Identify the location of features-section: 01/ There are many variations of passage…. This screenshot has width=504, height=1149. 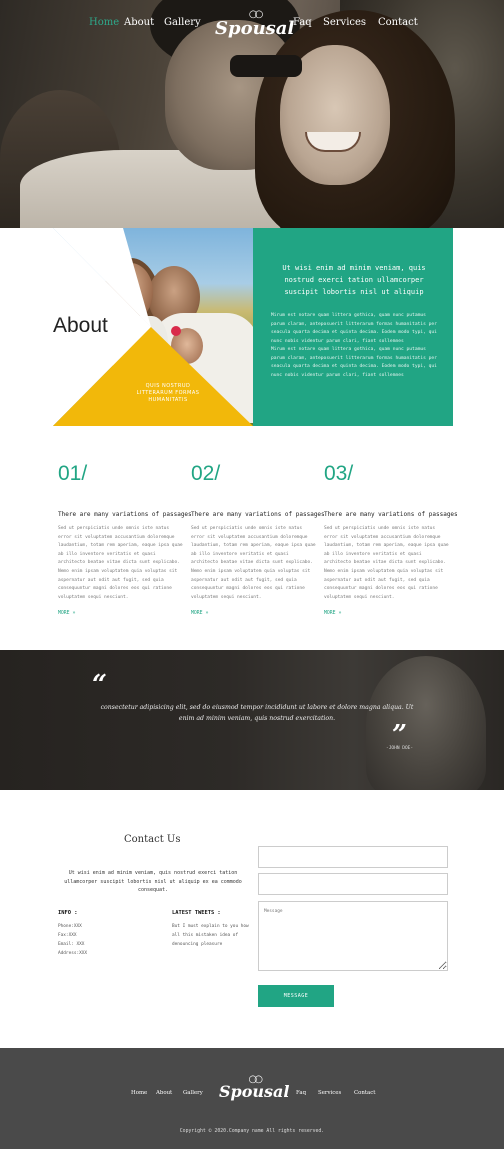
(258, 542).